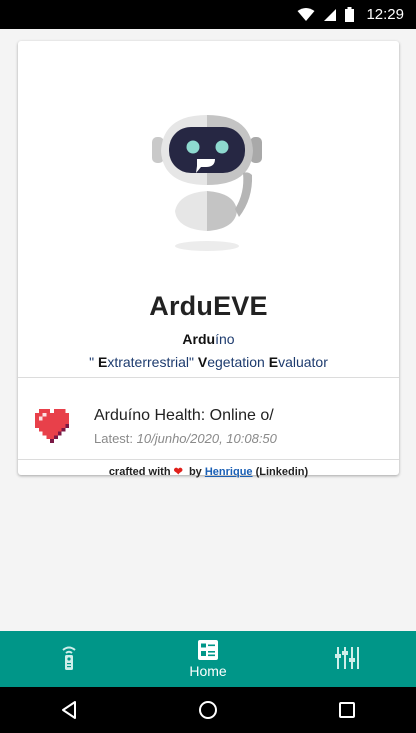  What do you see at coordinates (178, 472) in the screenshot?
I see `heart-icon: ❤` at bounding box center [178, 472].